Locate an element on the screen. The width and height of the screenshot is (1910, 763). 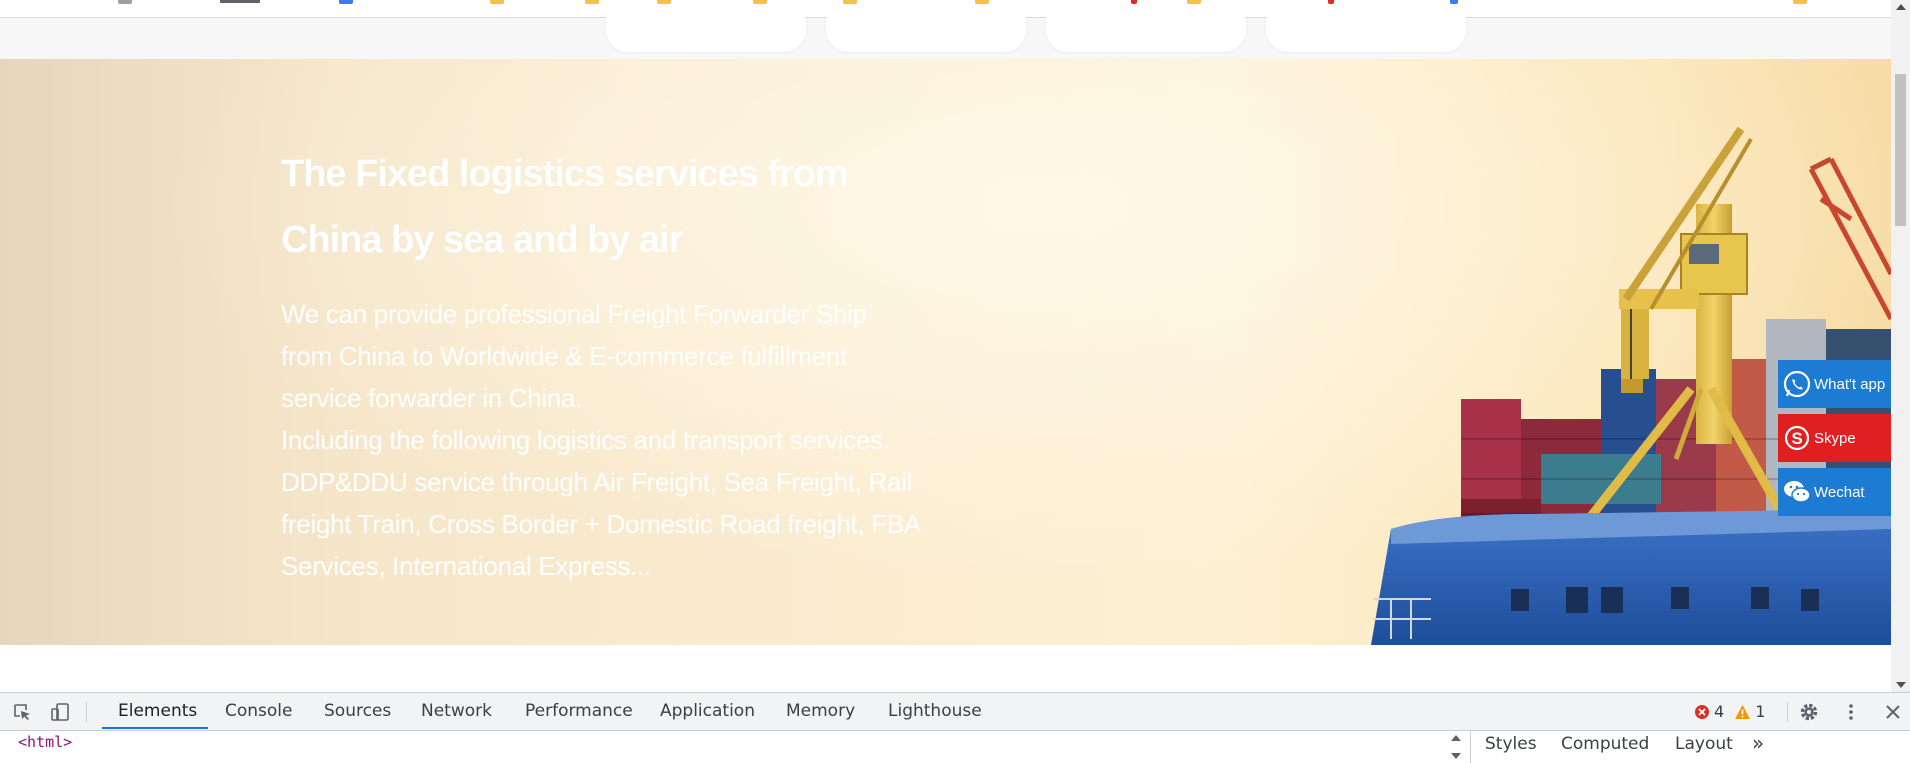
tab-application: Application is located at coordinates (707, 711).